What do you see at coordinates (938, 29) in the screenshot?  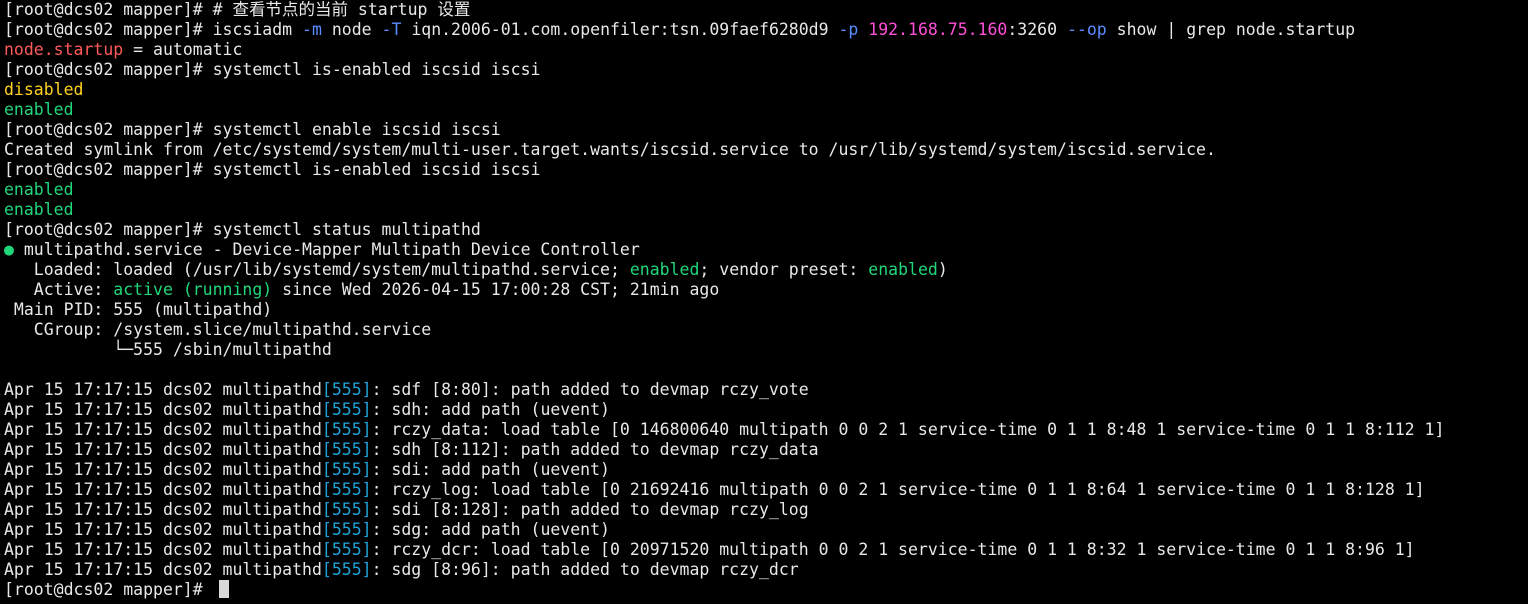 I see `terminal-text-segment: 192.168.75.160` at bounding box center [938, 29].